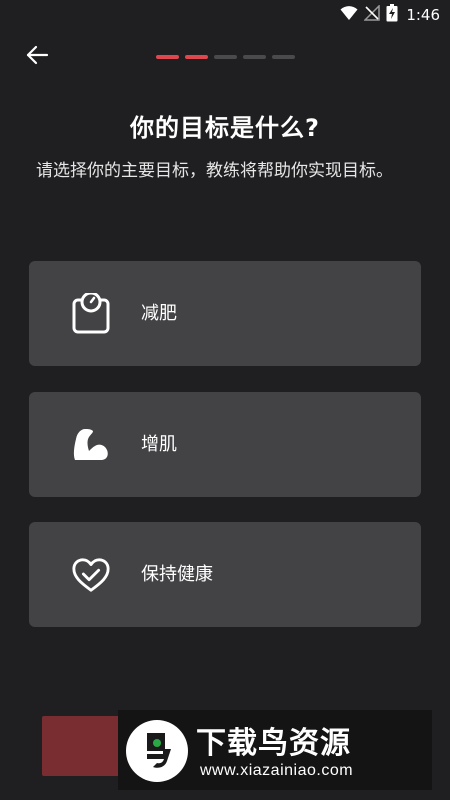 The height and width of the screenshot is (800, 450). What do you see at coordinates (225, 574) in the screenshot?
I see `goal-option-stay-healthy: 保持健康` at bounding box center [225, 574].